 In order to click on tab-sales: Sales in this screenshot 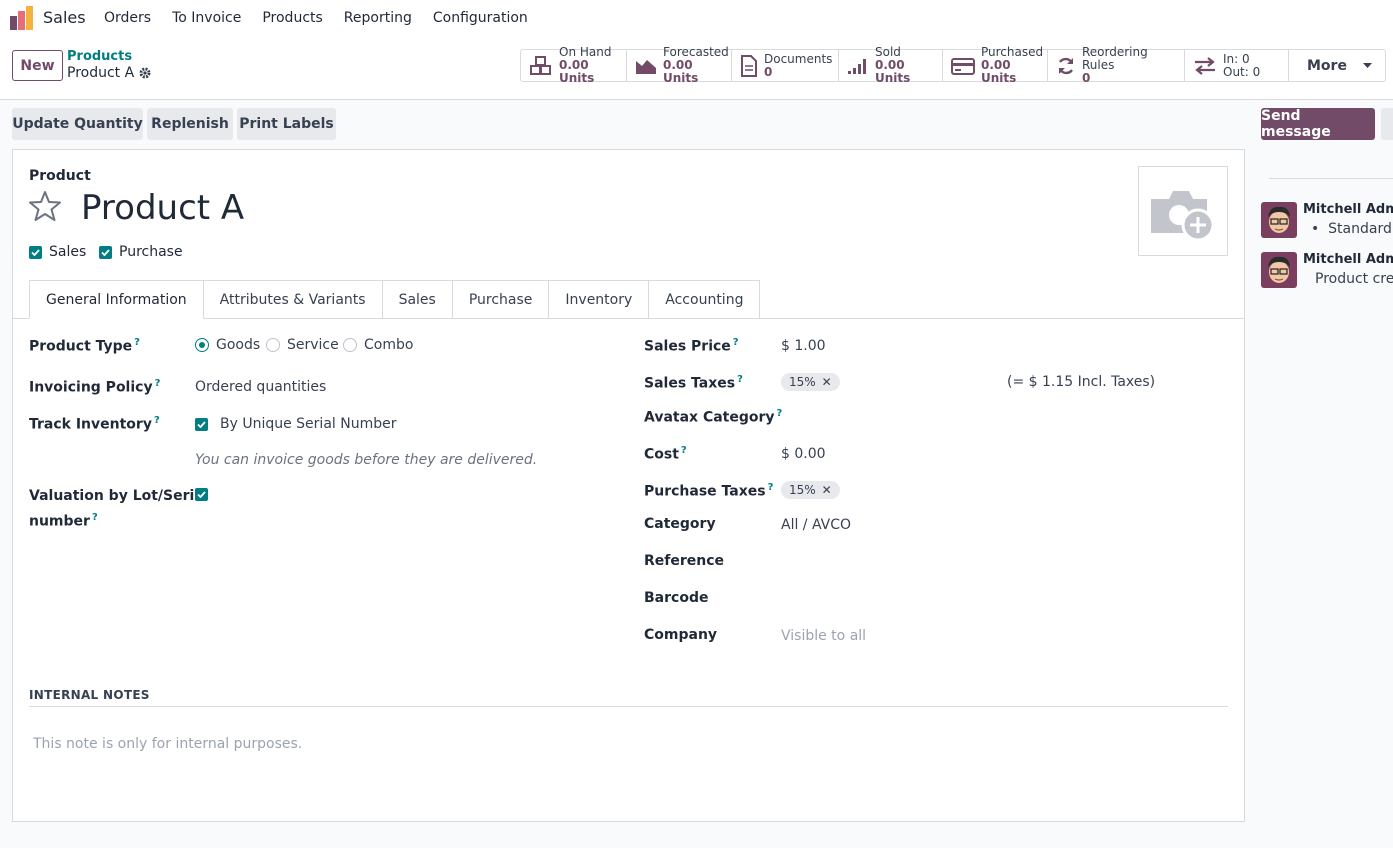, I will do `click(417, 299)`.